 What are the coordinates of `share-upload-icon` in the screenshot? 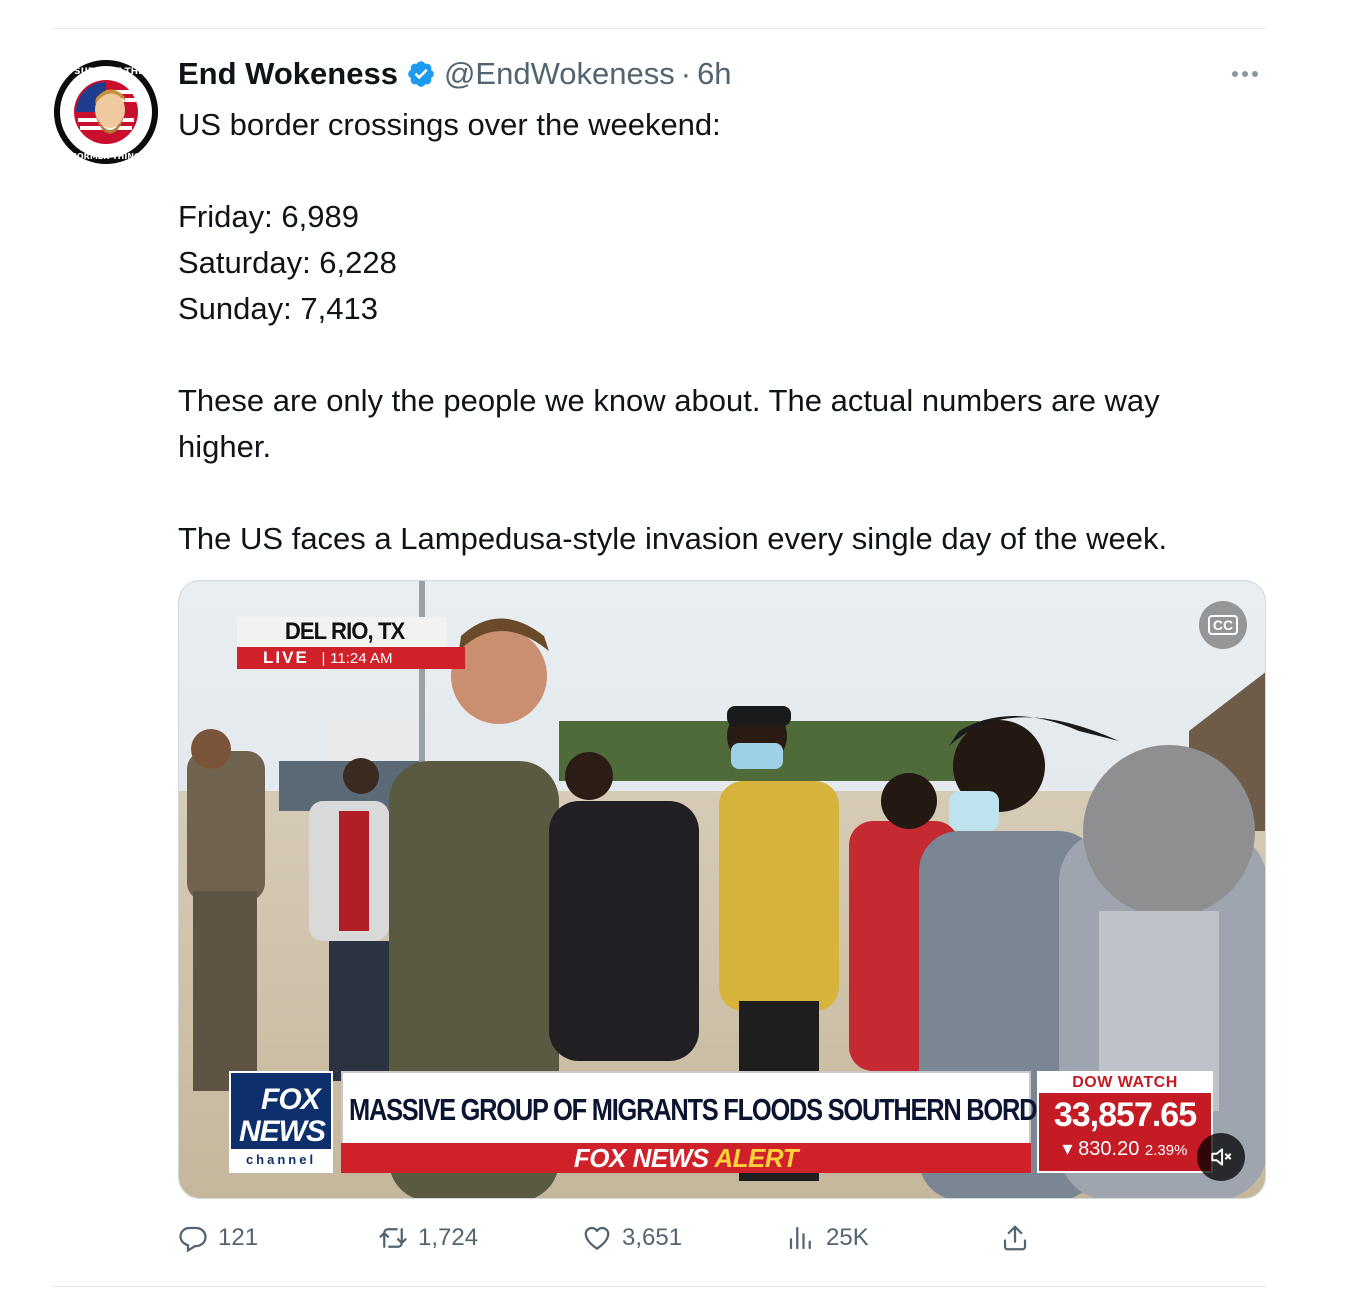 It's located at (1015, 1238).